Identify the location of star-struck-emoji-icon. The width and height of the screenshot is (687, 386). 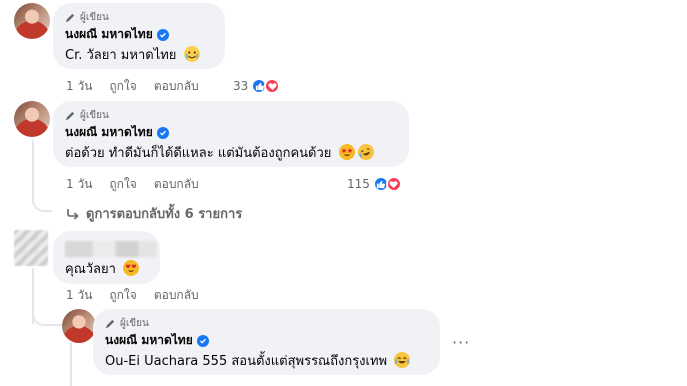
(346, 152).